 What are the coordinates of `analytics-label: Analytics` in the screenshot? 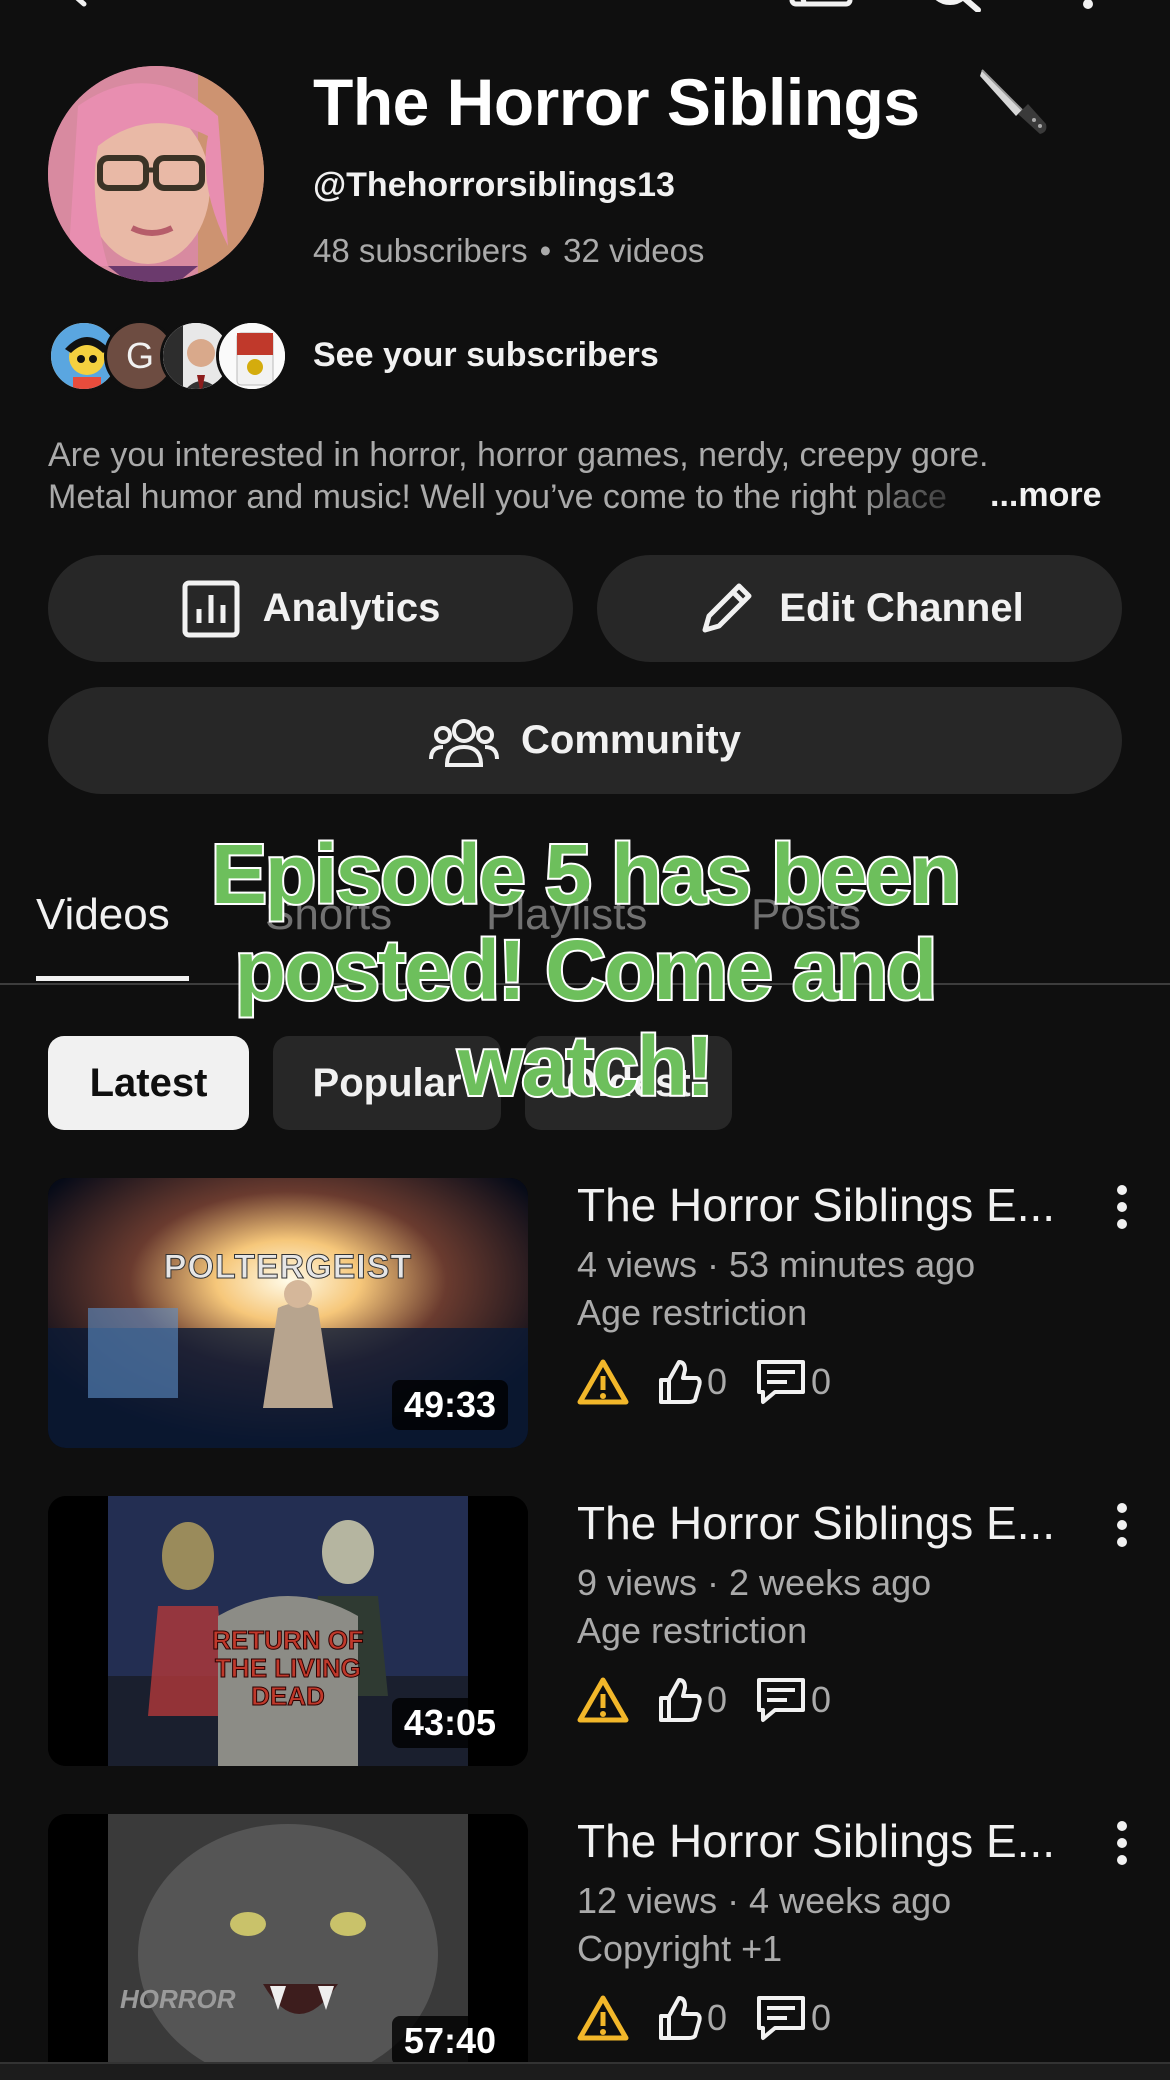 It's located at (351, 608).